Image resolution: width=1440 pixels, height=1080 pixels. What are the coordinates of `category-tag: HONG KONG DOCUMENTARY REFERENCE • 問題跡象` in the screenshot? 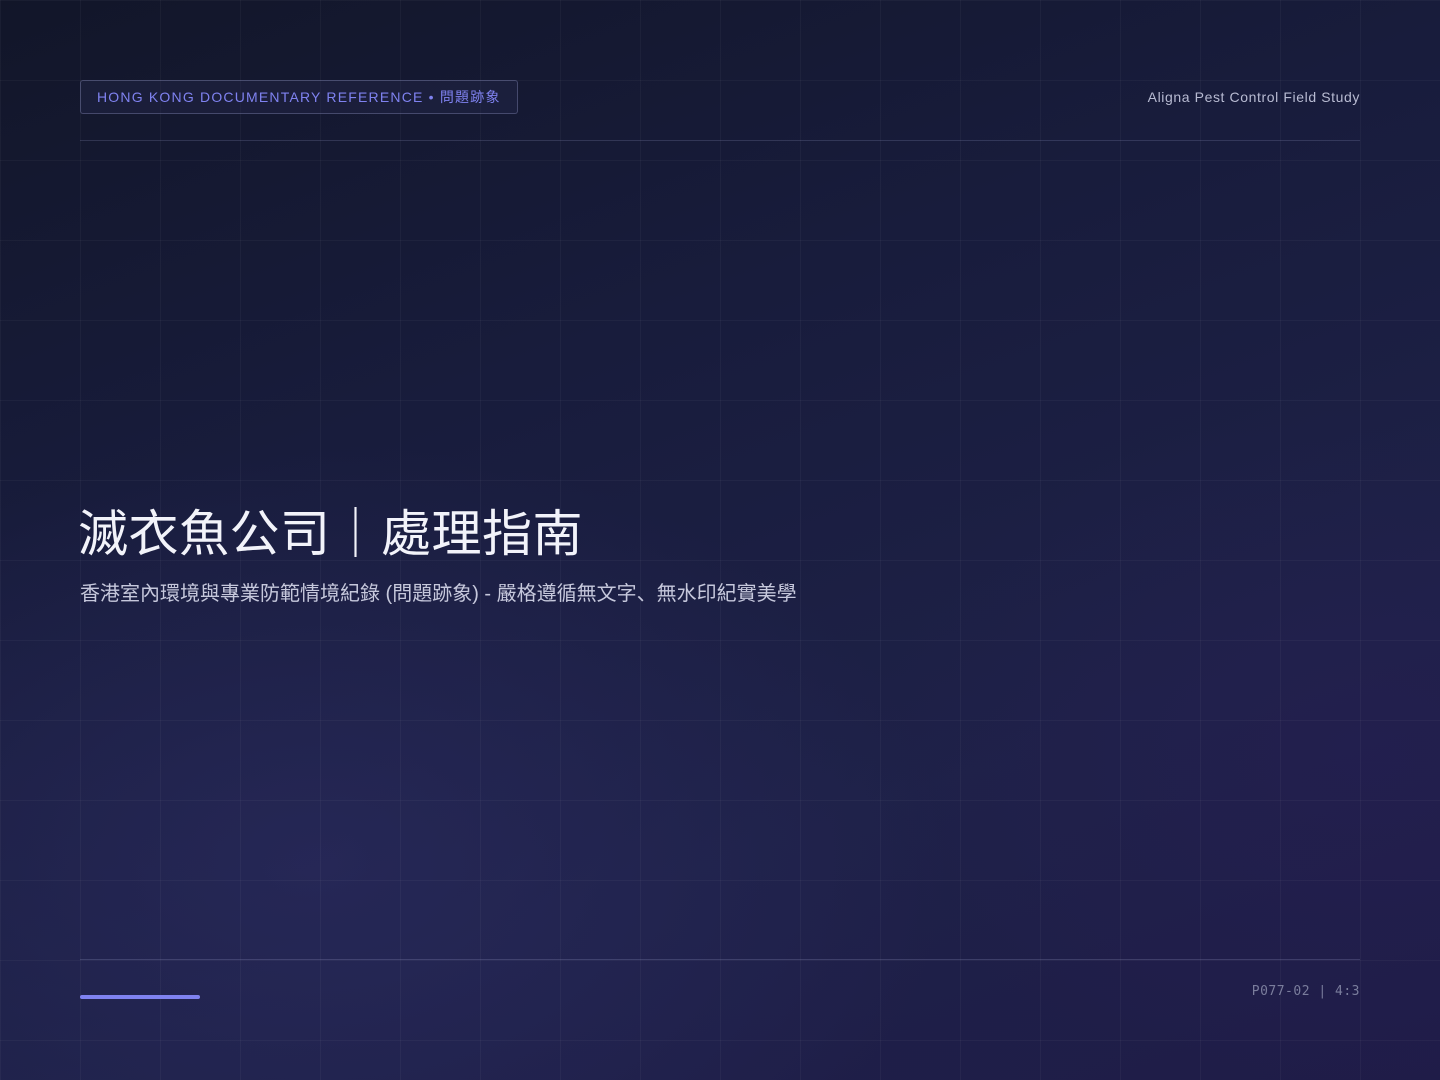 It's located at (299, 97).